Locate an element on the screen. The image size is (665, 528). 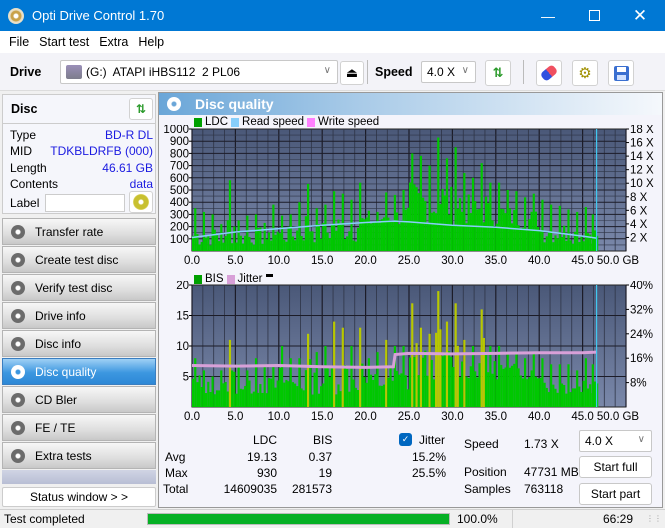
save-button is located at coordinates (621, 73).